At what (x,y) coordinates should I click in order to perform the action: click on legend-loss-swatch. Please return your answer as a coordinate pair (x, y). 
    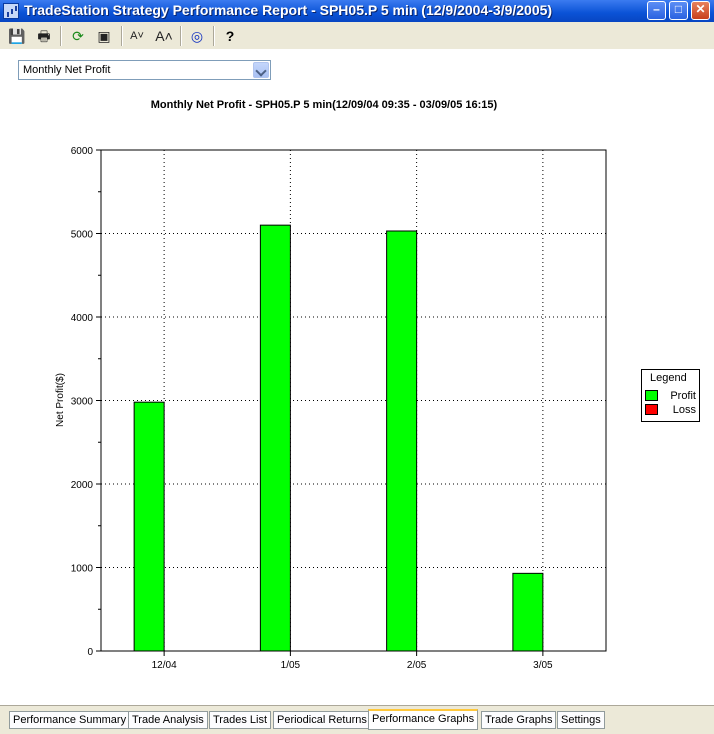
    Looking at the image, I should click on (651, 409).